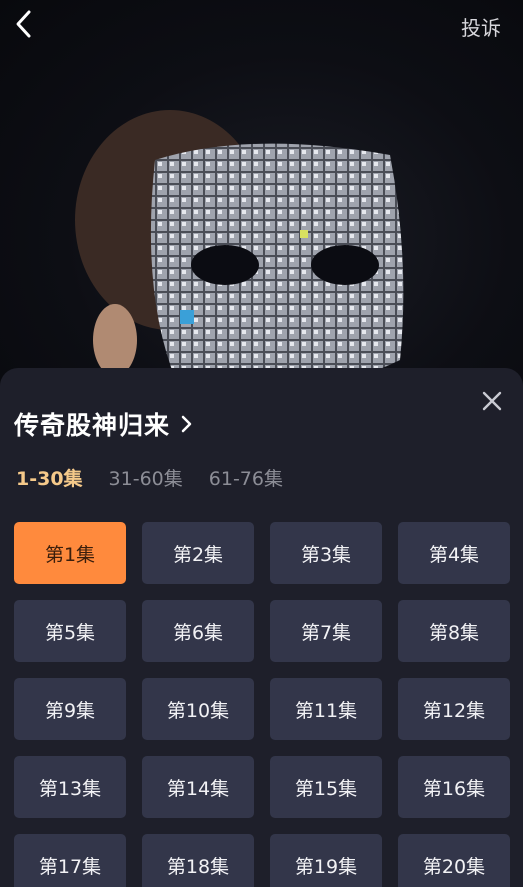 The width and height of the screenshot is (523, 887). I want to click on series-title-link: 传奇股神归来, so click(104, 424).